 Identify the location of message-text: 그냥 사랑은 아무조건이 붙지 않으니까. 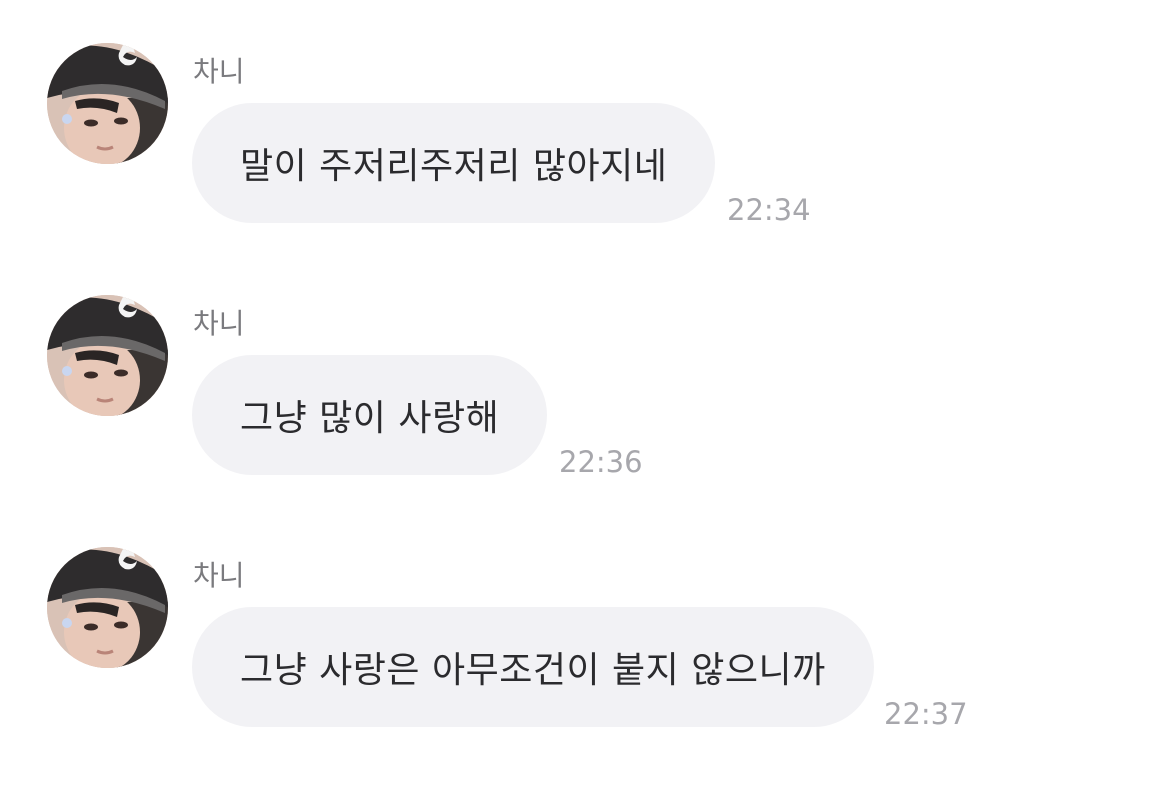
(533, 670).